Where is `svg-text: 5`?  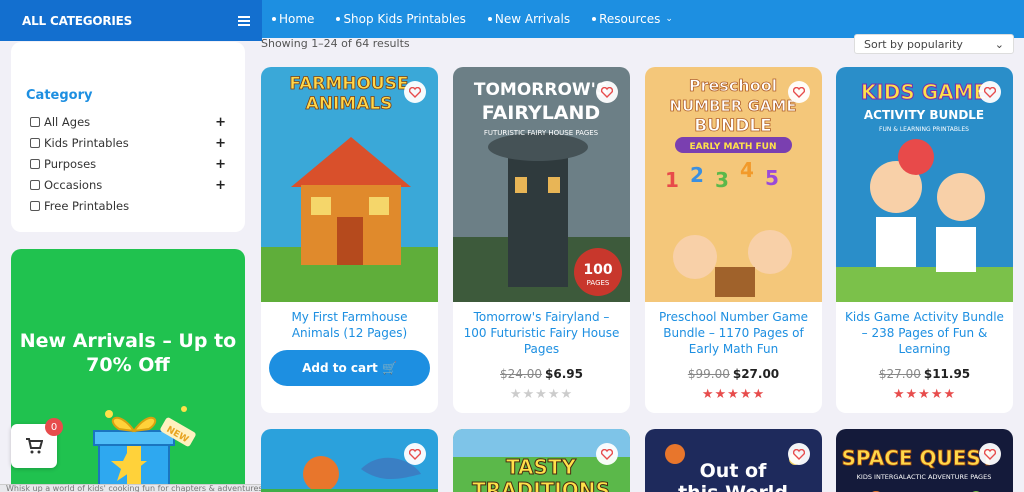 svg-text: 5 is located at coordinates (772, 178).